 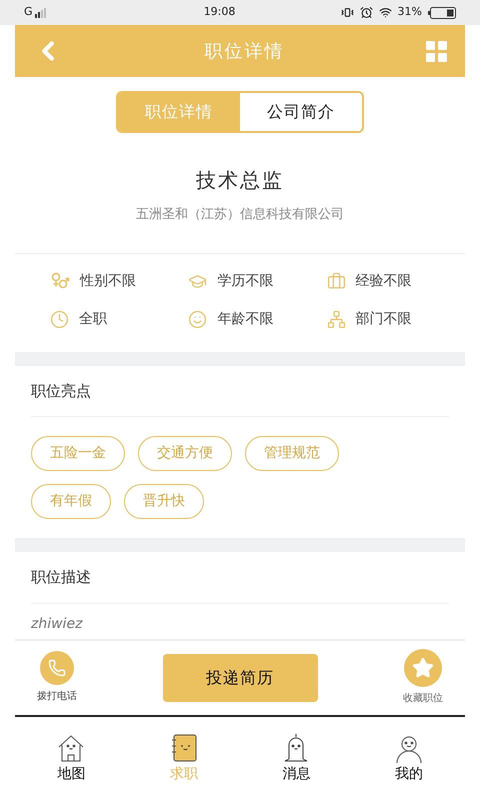 I want to click on clock-time: 19:08, so click(x=220, y=12).